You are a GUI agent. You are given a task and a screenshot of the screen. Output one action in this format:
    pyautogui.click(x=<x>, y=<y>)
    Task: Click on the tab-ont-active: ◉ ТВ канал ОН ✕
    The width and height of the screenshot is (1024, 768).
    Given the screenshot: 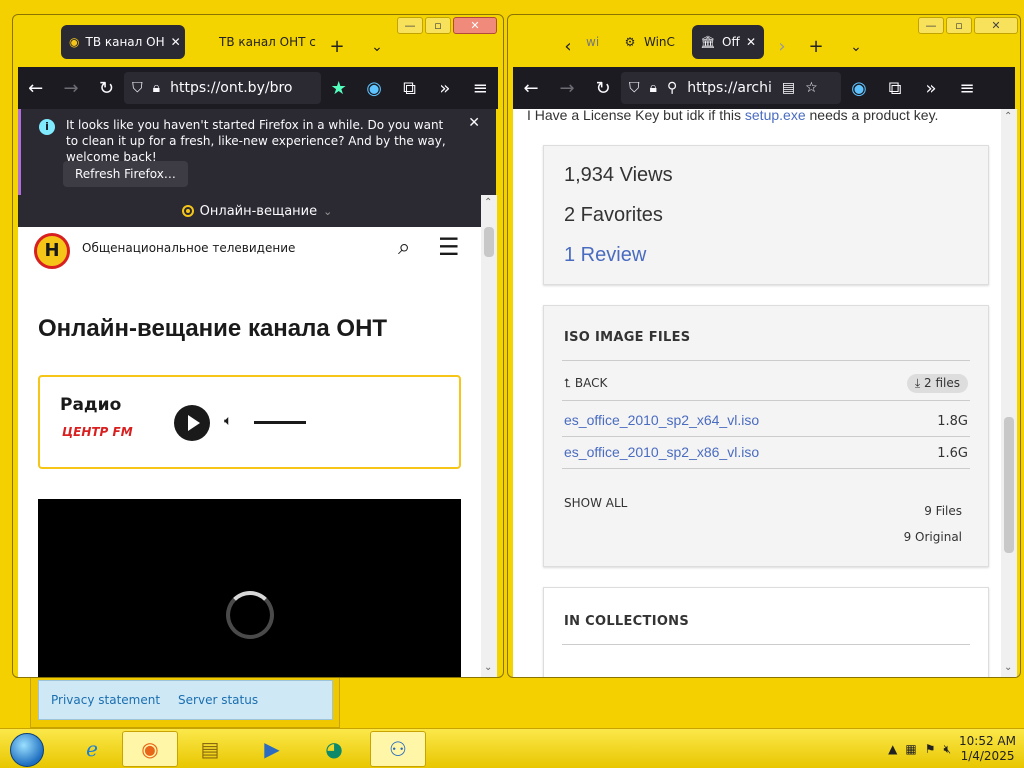 What is the action you would take?
    pyautogui.click(x=123, y=42)
    